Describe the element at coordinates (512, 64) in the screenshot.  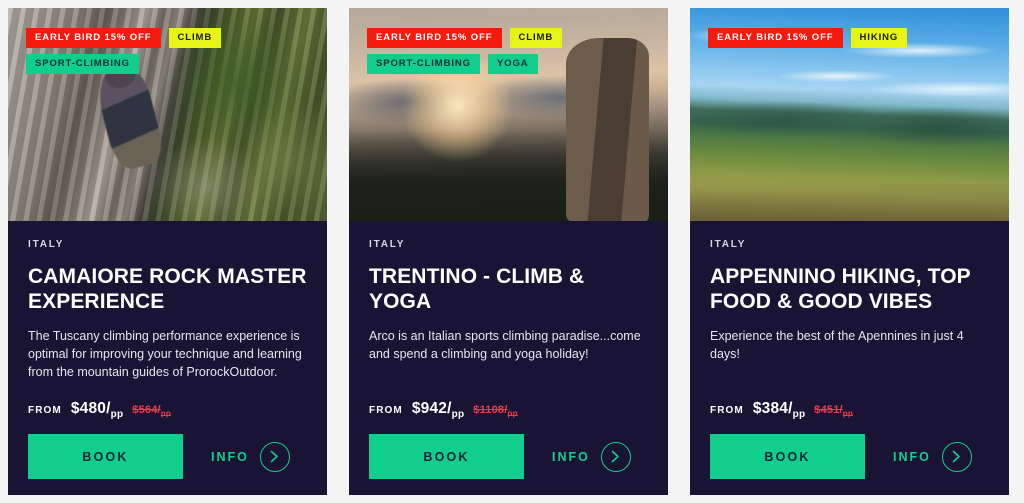
I see `badge: YOGA` at that location.